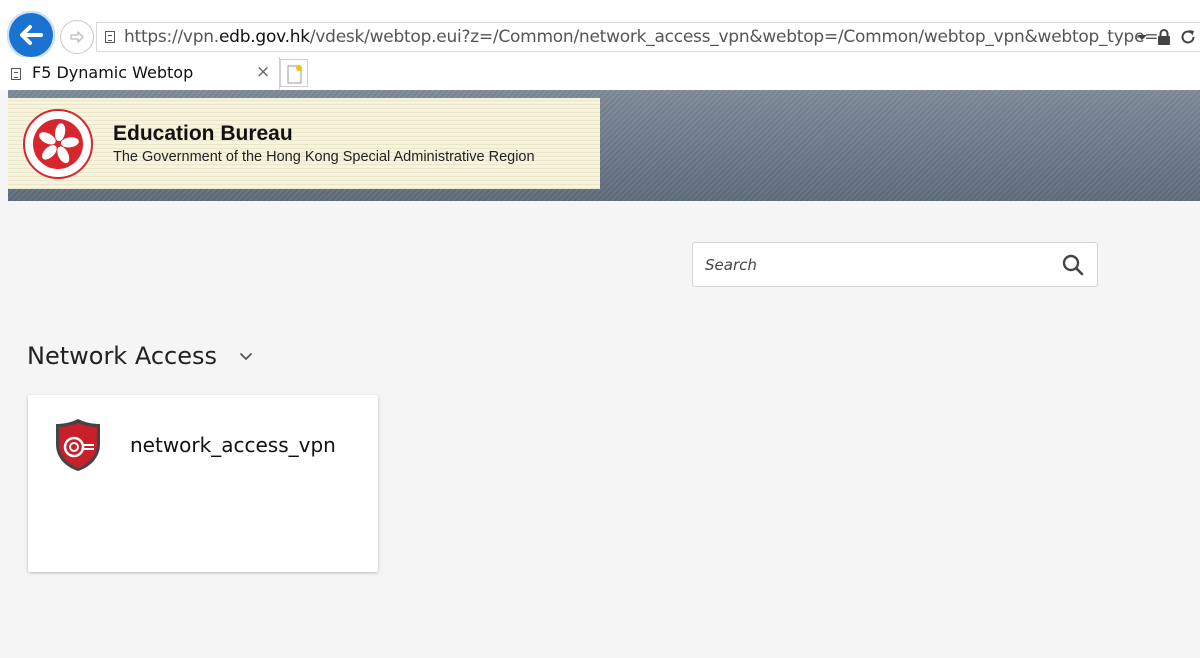  I want to click on forward-arrow-icon, so click(77, 37).